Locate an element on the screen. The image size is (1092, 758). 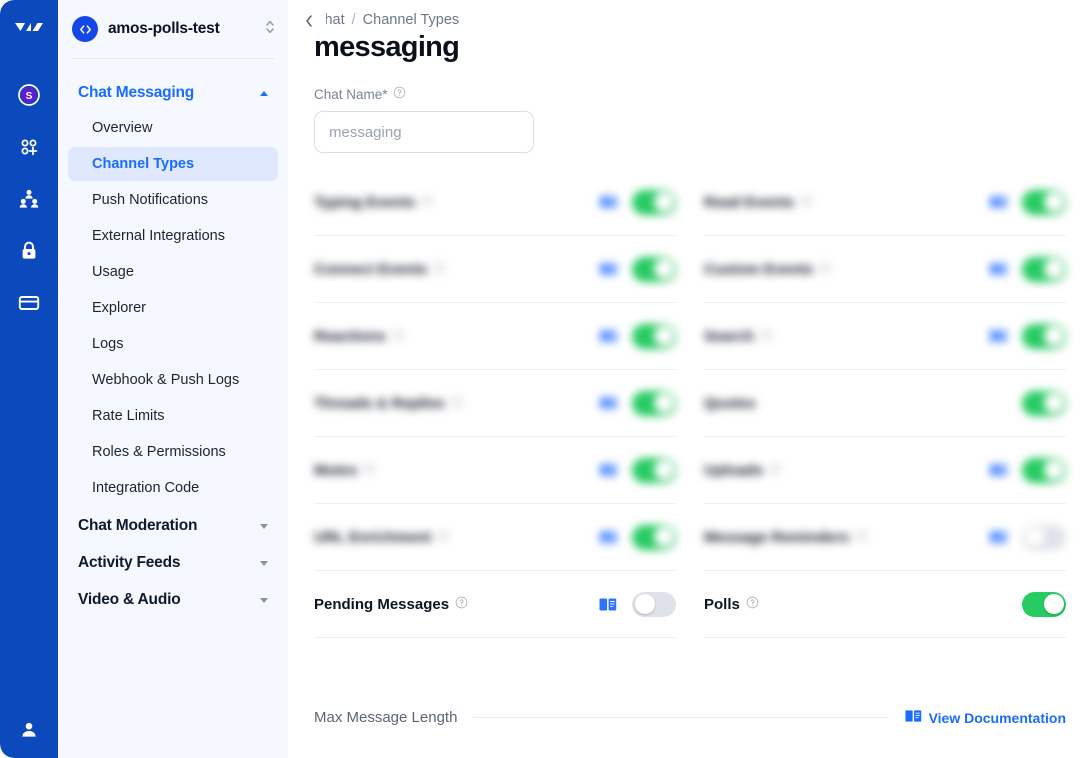
org-switcher: amos-polls-test is located at coordinates (173, 29).